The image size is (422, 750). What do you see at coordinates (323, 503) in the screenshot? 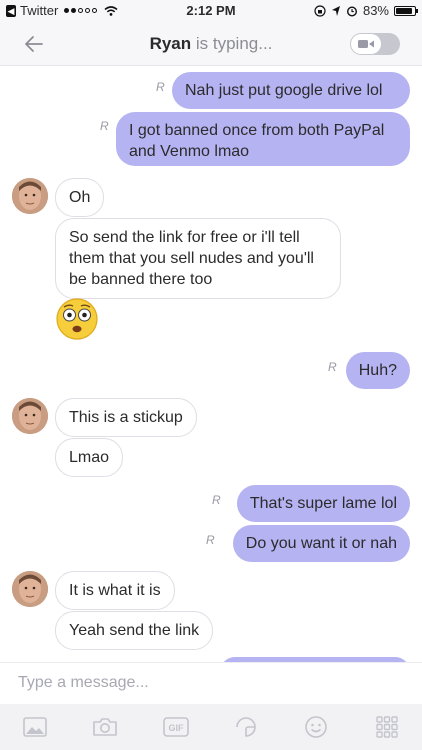
I see `outgoing-message: That's super lame lol` at bounding box center [323, 503].